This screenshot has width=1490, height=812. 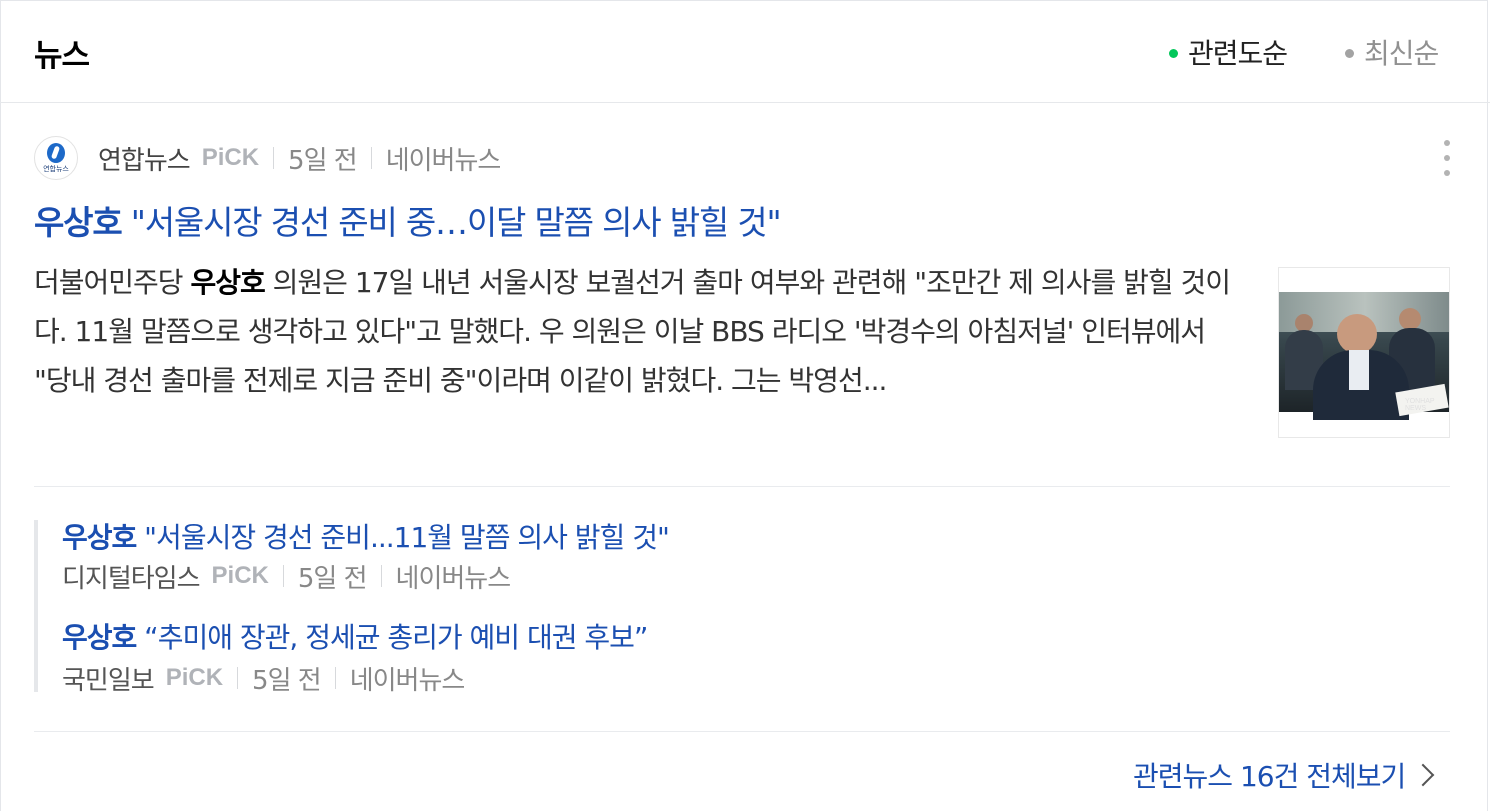 What do you see at coordinates (287, 576) in the screenshot?
I see `related-article-meta: 디지털타임스 PiCK 5일 전 네이버뉴스` at bounding box center [287, 576].